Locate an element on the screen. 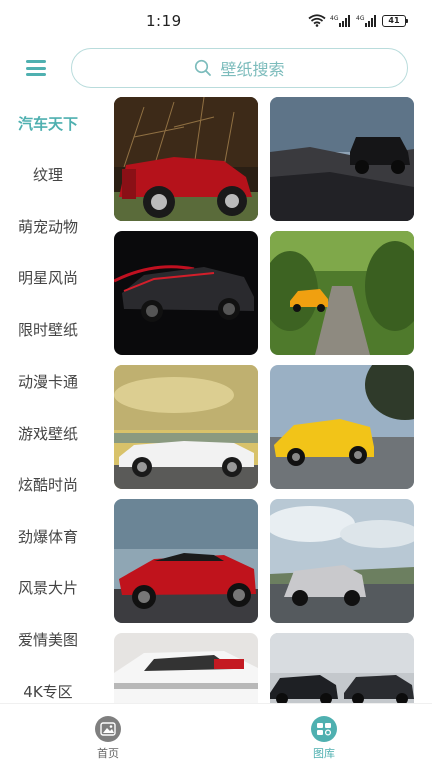 The height and width of the screenshot is (768, 432). category-item-stars: 明星风尚 is located at coordinates (48, 278).